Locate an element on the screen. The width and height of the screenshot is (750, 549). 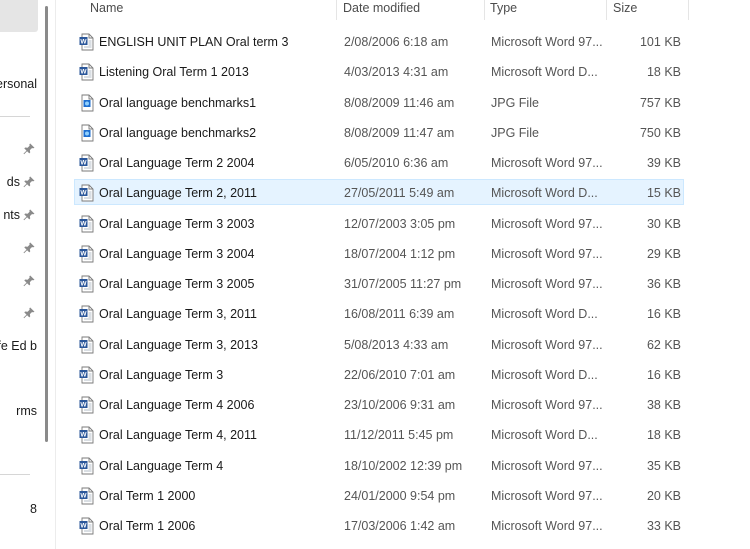
column-header-size: Size is located at coordinates (625, 9).